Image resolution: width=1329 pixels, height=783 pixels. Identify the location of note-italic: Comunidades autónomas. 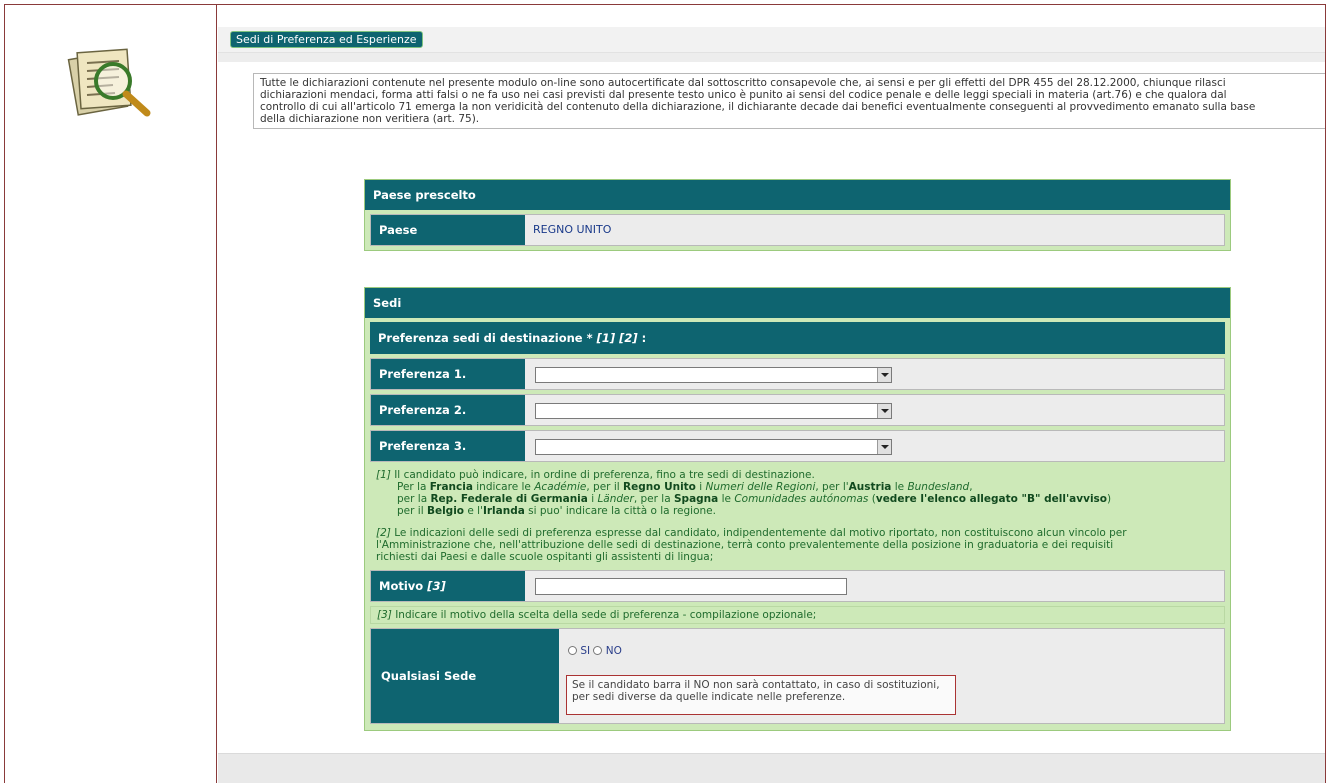
(801, 499).